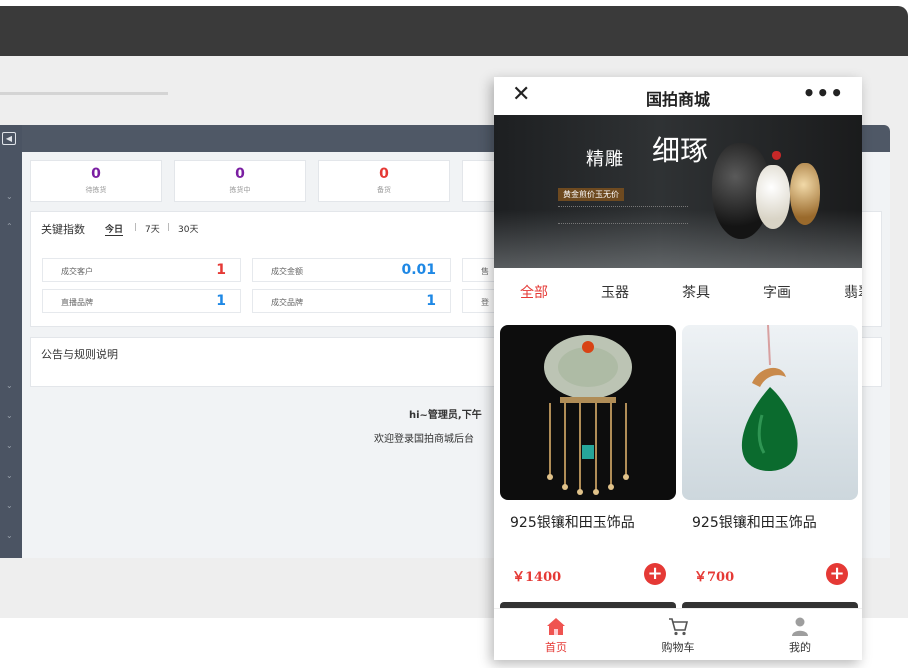  What do you see at coordinates (96, 190) in the screenshot?
I see `stat-label: 待拣货` at bounding box center [96, 190].